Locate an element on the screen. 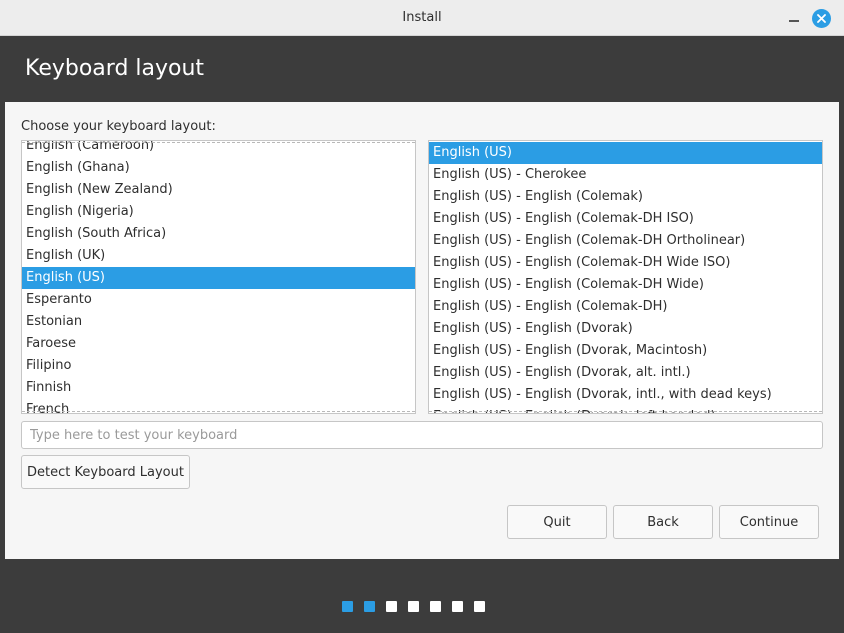 The width and height of the screenshot is (844, 633). layout-list-item: Filipino is located at coordinates (218, 366).